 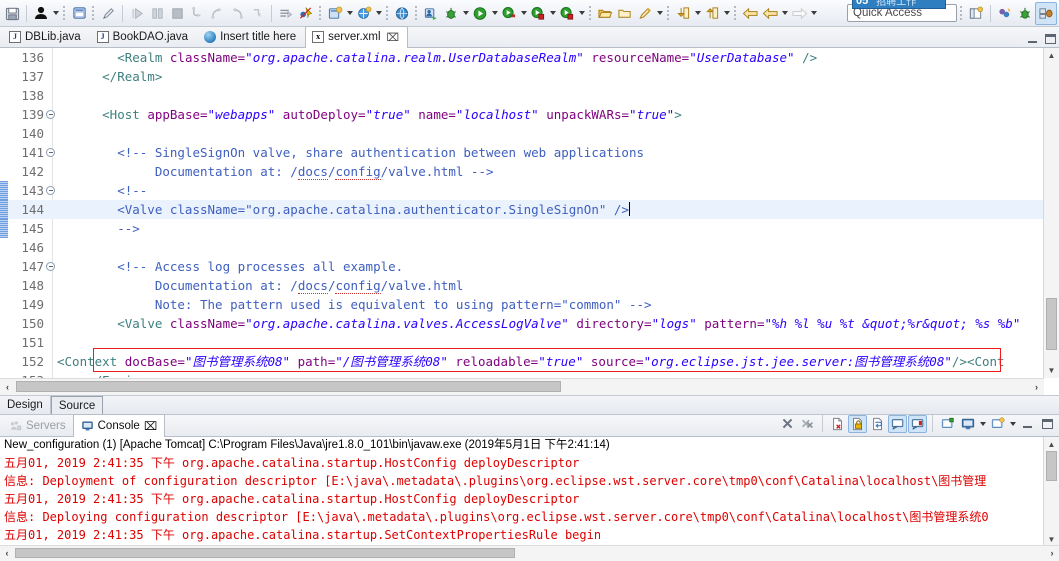 I want to click on open-console-dropdown-arrow, so click(x=1012, y=423).